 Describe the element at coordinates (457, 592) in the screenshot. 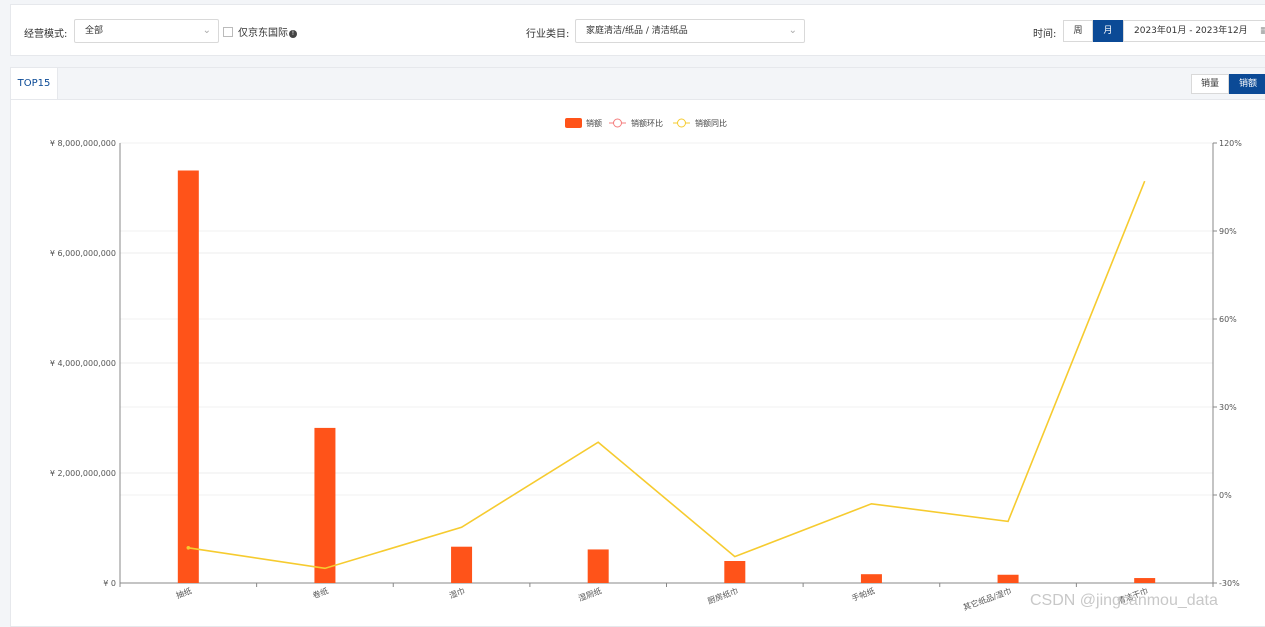

I see `x-tick-label: 湿巾` at that location.